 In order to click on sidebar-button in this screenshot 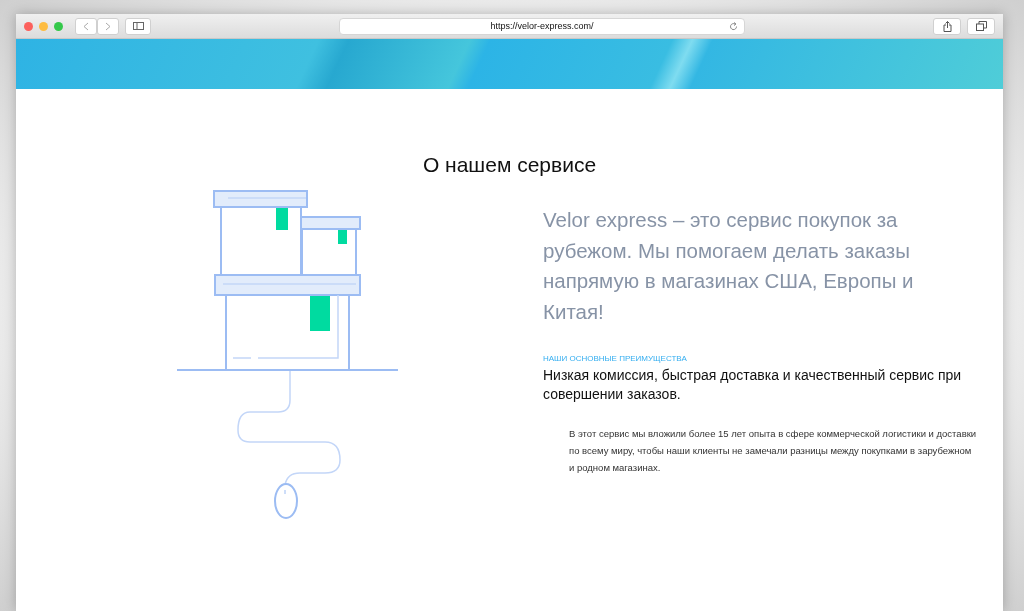, I will do `click(138, 26)`.